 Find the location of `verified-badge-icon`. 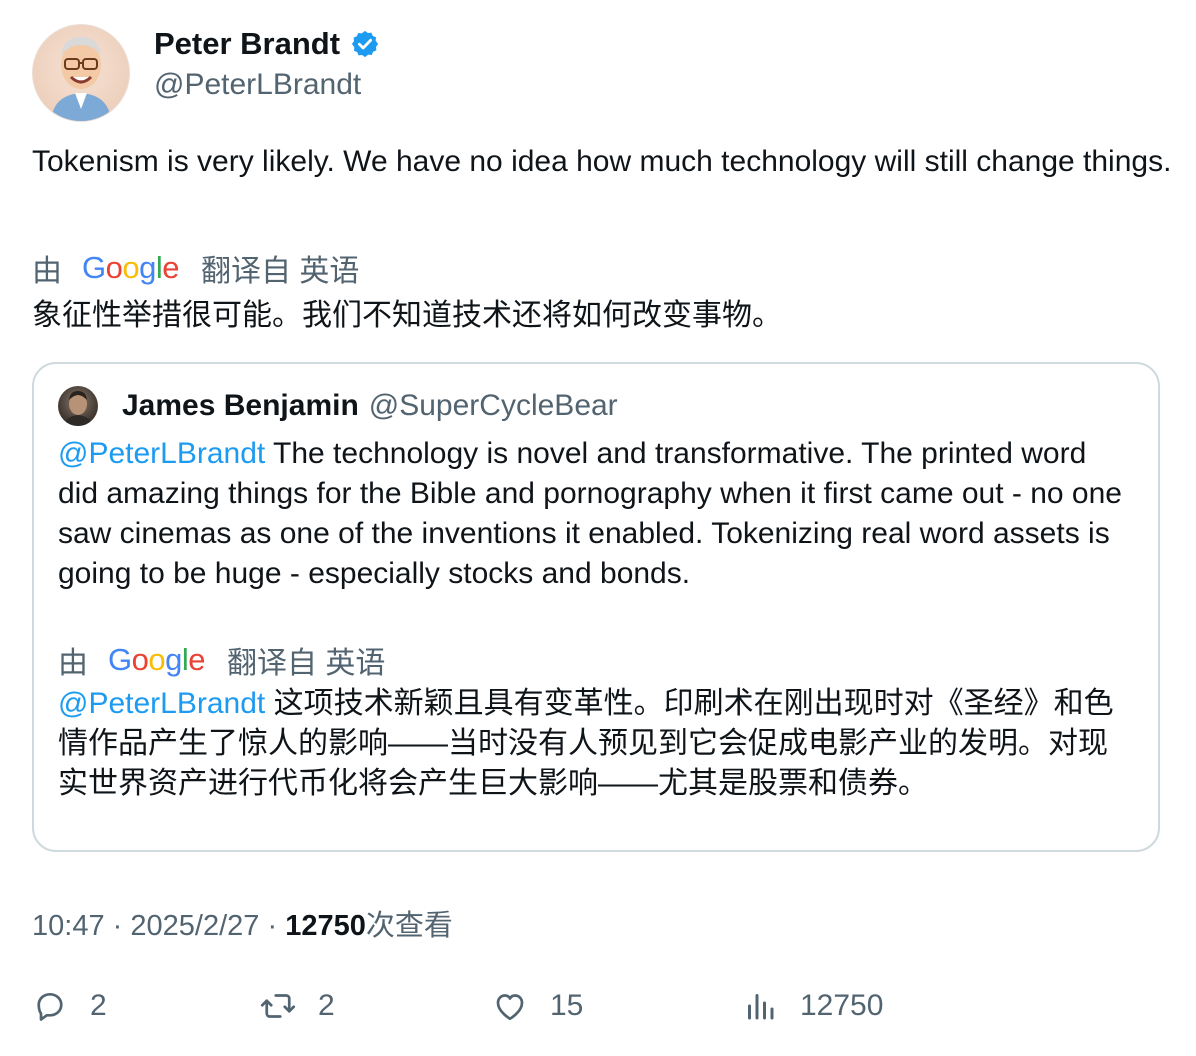

verified-badge-icon is located at coordinates (365, 44).